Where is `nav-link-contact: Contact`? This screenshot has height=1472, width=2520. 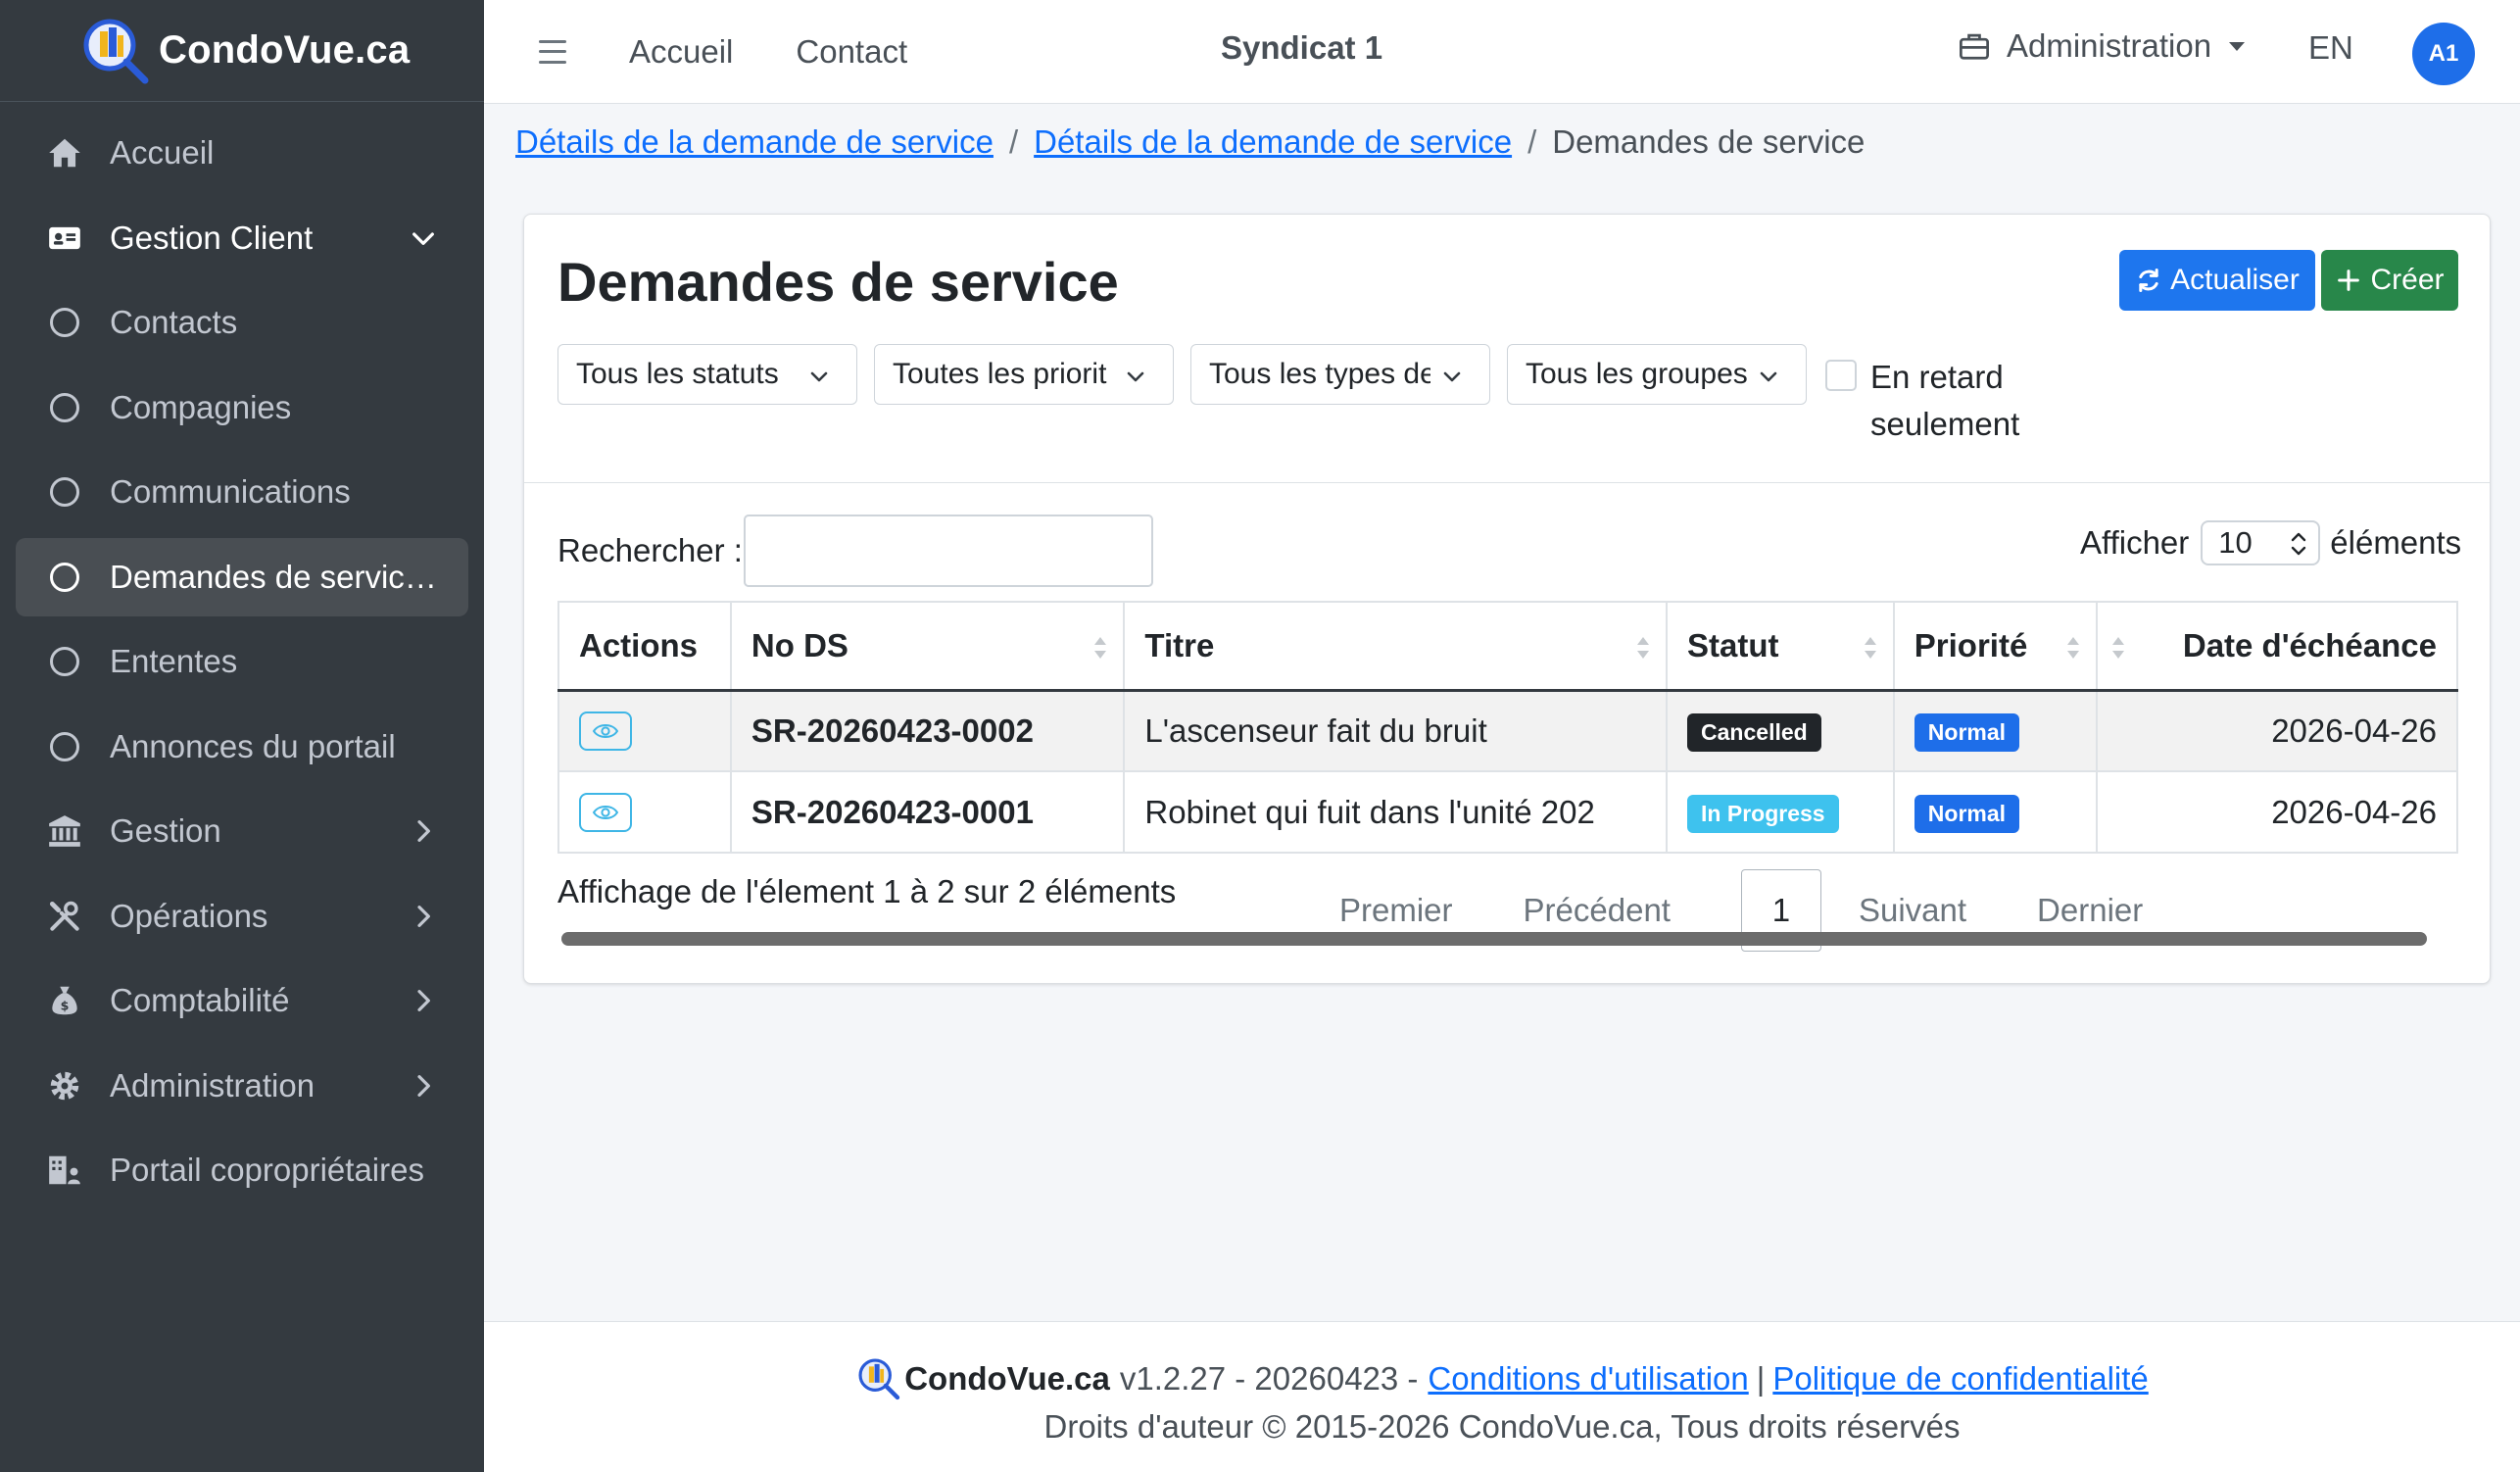
nav-link-contact: Contact is located at coordinates (851, 52).